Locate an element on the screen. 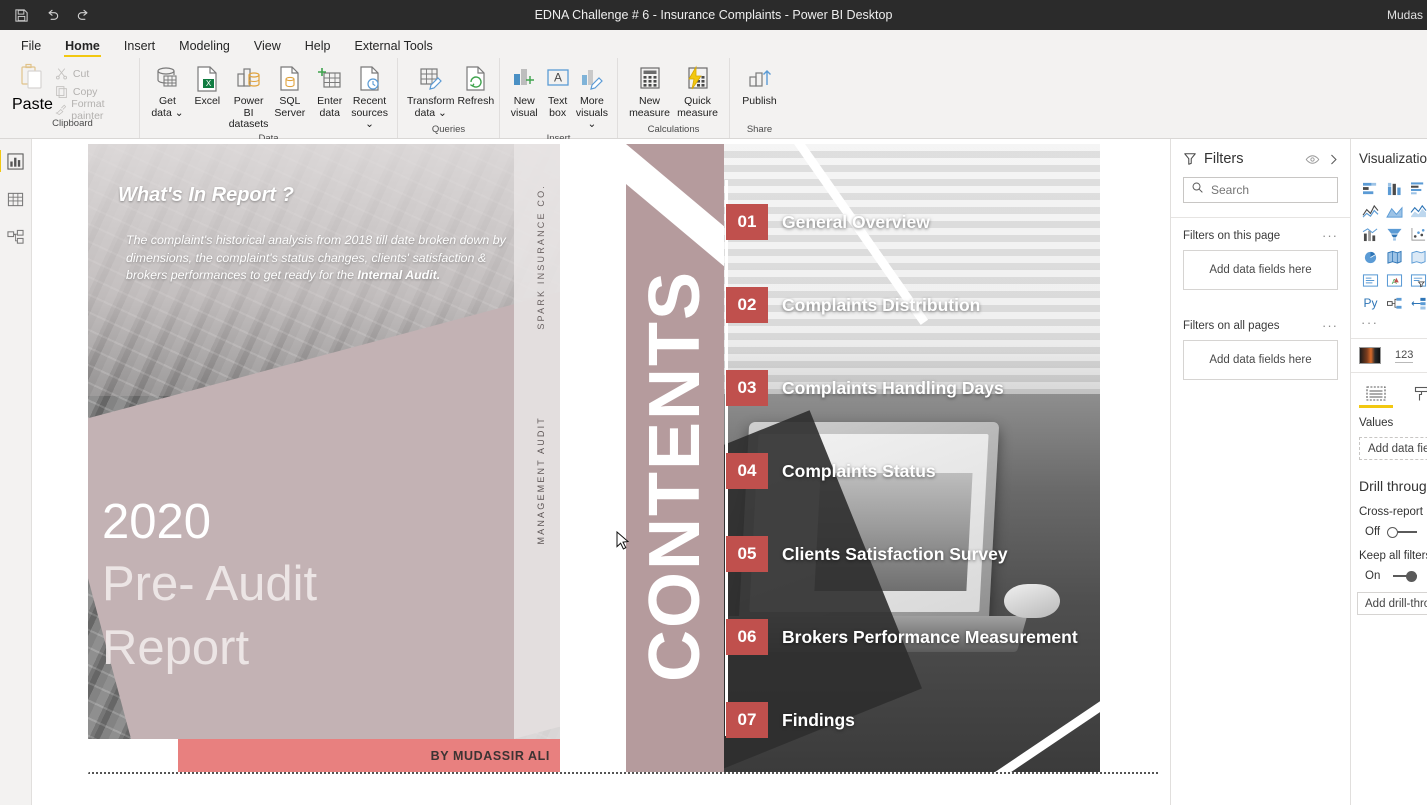  tab-view: View is located at coordinates (267, 47).